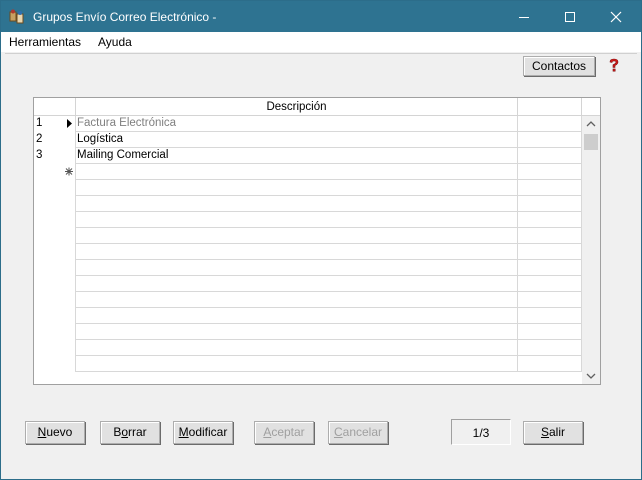 The image size is (642, 480). I want to click on vertical-scrollbar, so click(591, 250).